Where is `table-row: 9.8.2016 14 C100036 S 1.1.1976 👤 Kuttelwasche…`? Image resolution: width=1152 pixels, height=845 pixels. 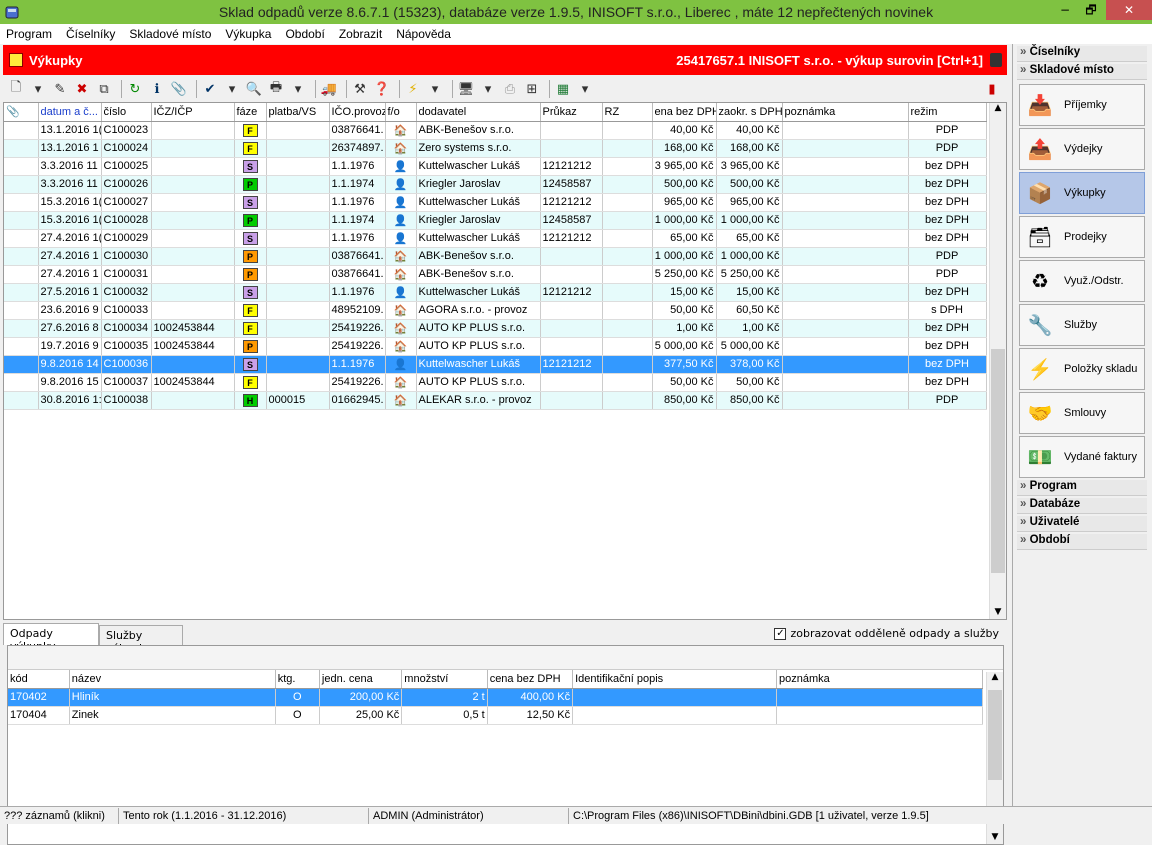
table-row: 9.8.2016 14 C100036 S 1.1.1976 👤 Kuttelwasche… is located at coordinates (495, 364).